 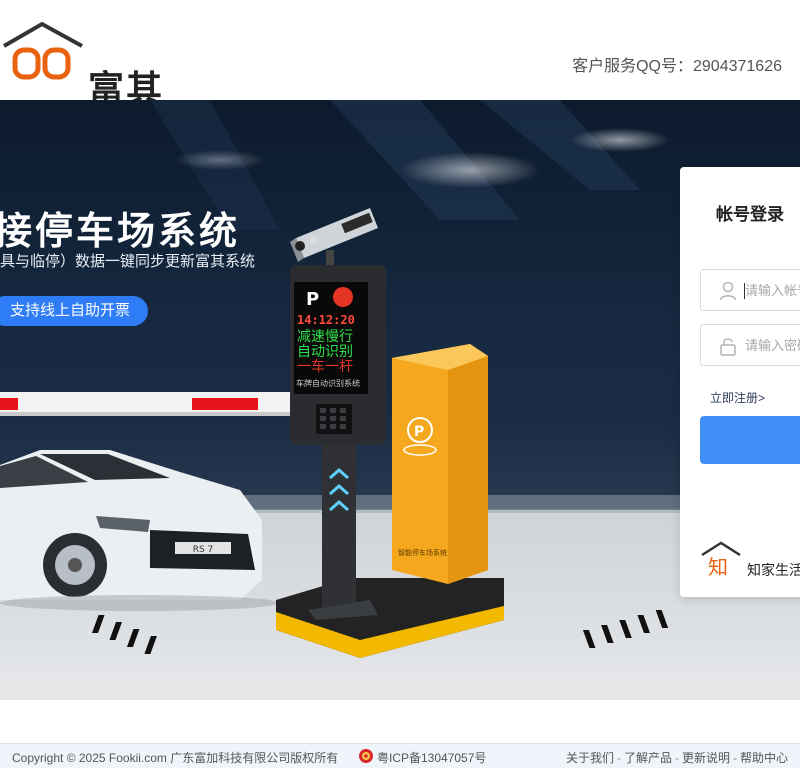 I want to click on svg-text: 14:12:20, so click(x=326, y=320).